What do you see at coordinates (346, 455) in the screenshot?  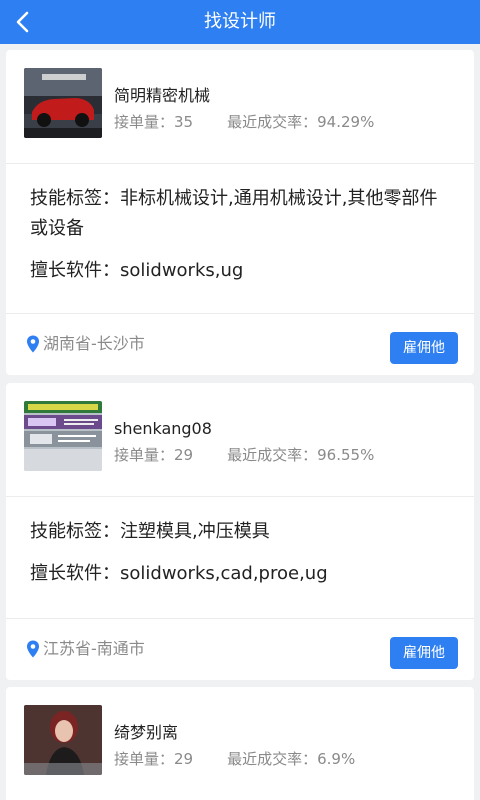 I see `rate-value: 96.55%` at bounding box center [346, 455].